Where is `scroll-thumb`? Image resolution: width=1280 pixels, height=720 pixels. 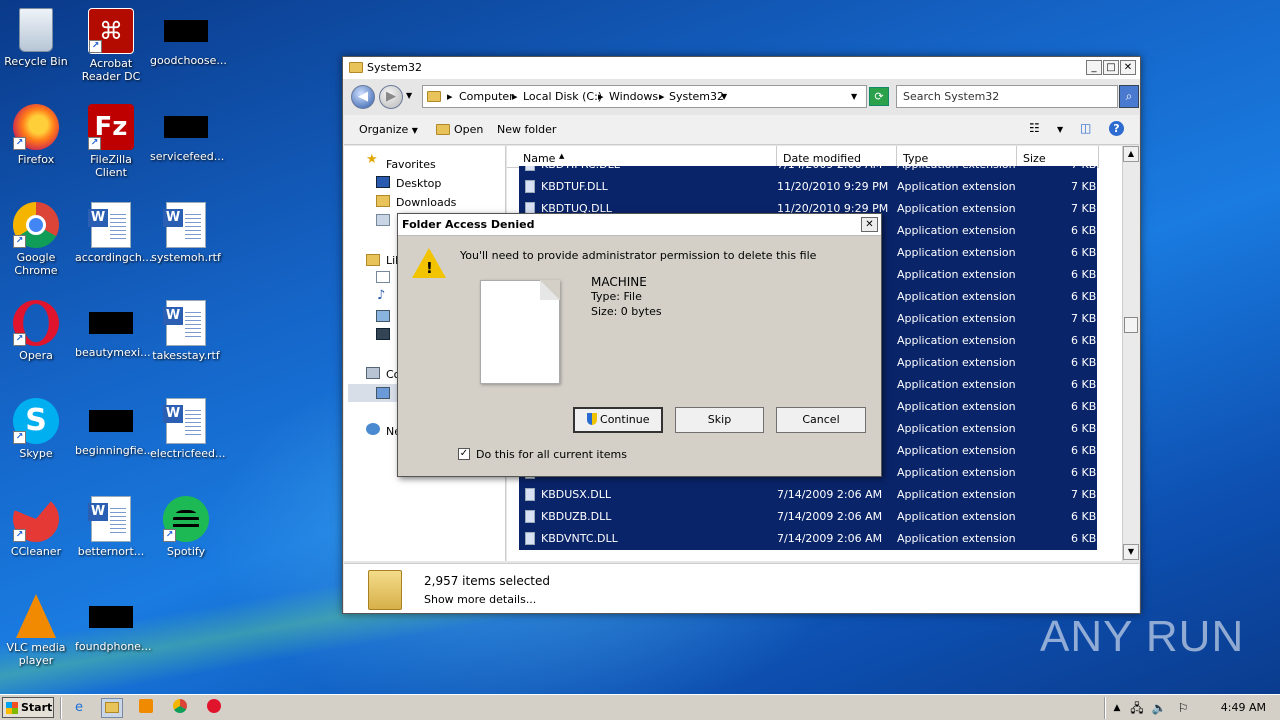 scroll-thumb is located at coordinates (1131, 325).